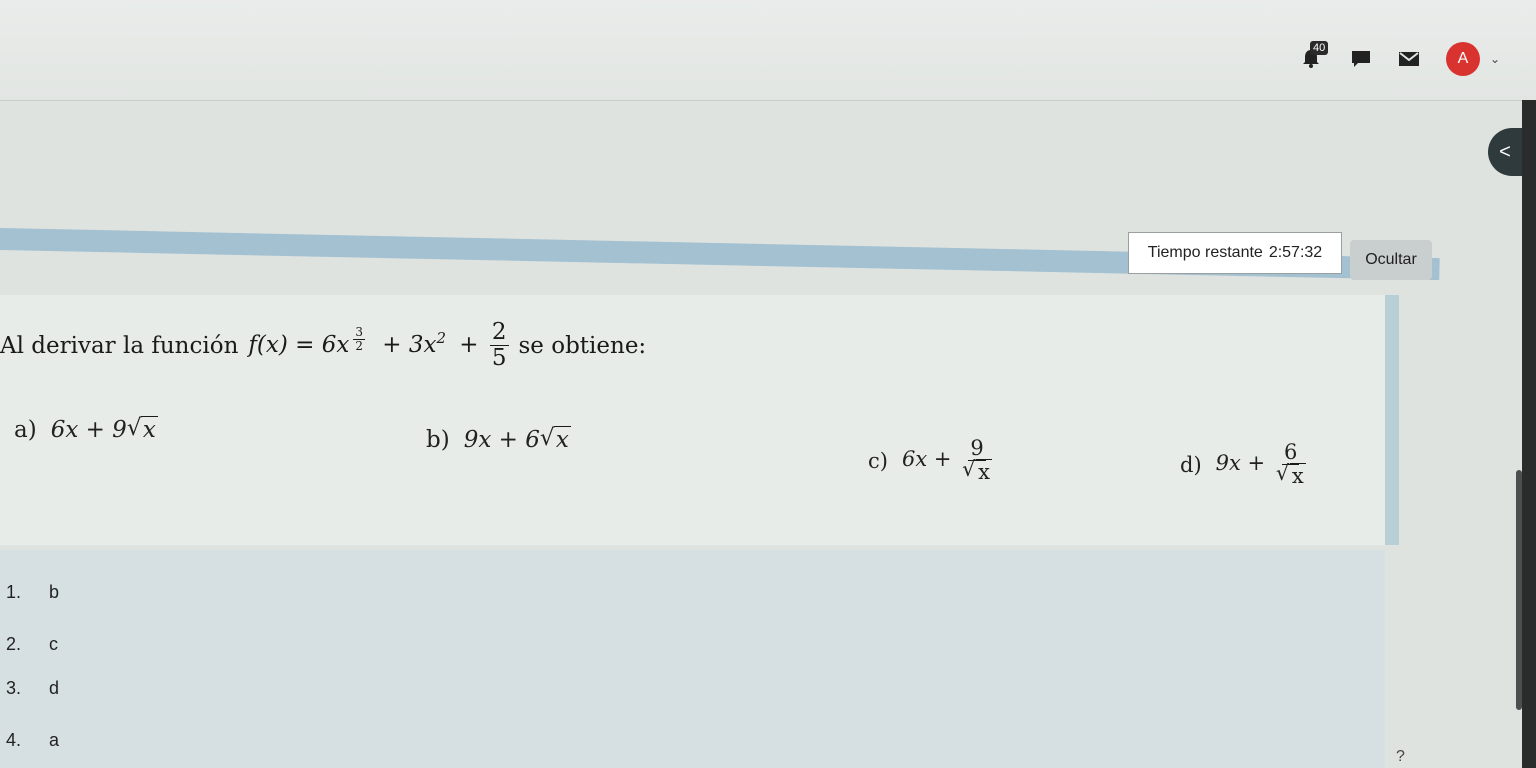 The width and height of the screenshot is (1536, 768). Describe the element at coordinates (1205, 252) in the screenshot. I see `timer-label: Tiempo restante` at that location.